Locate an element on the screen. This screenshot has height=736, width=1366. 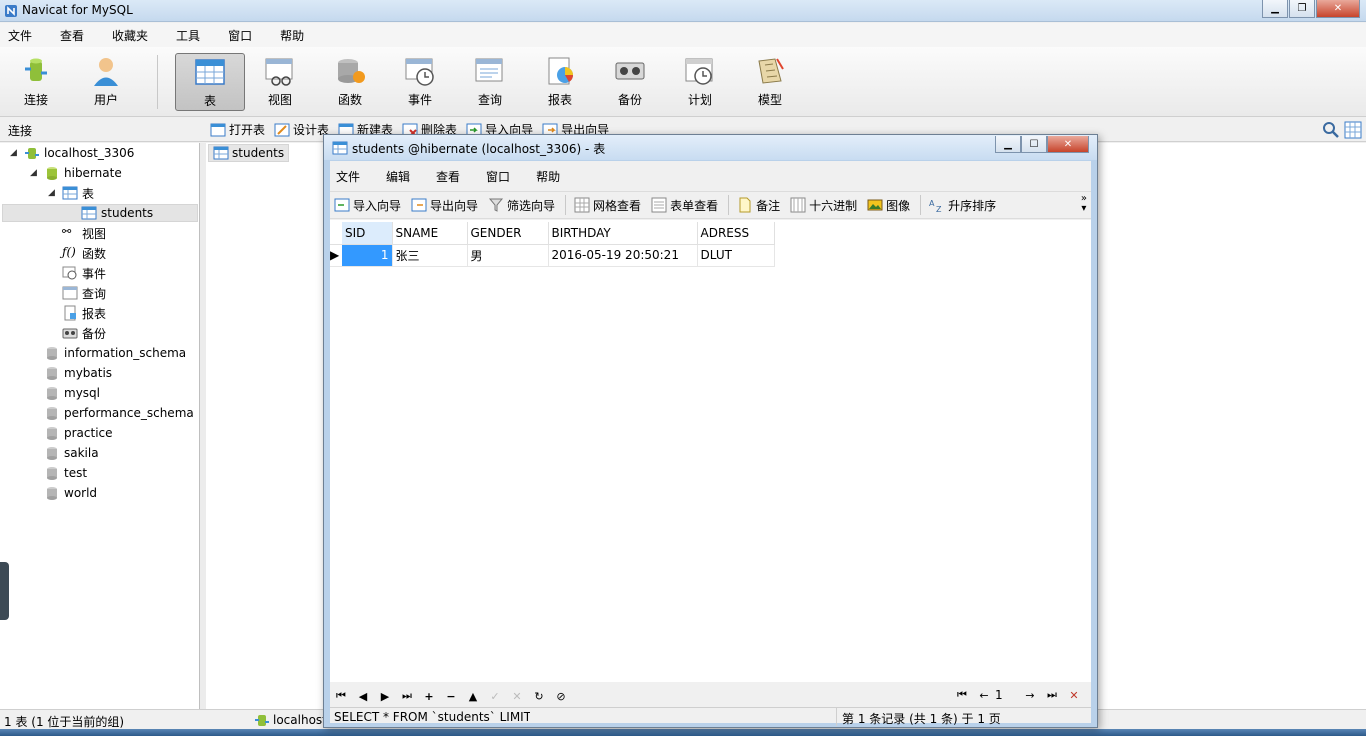
table-row: ▶ 1 张三 男 2016-05-19 20:50:21 DLUT is located at coordinates (552, 255).